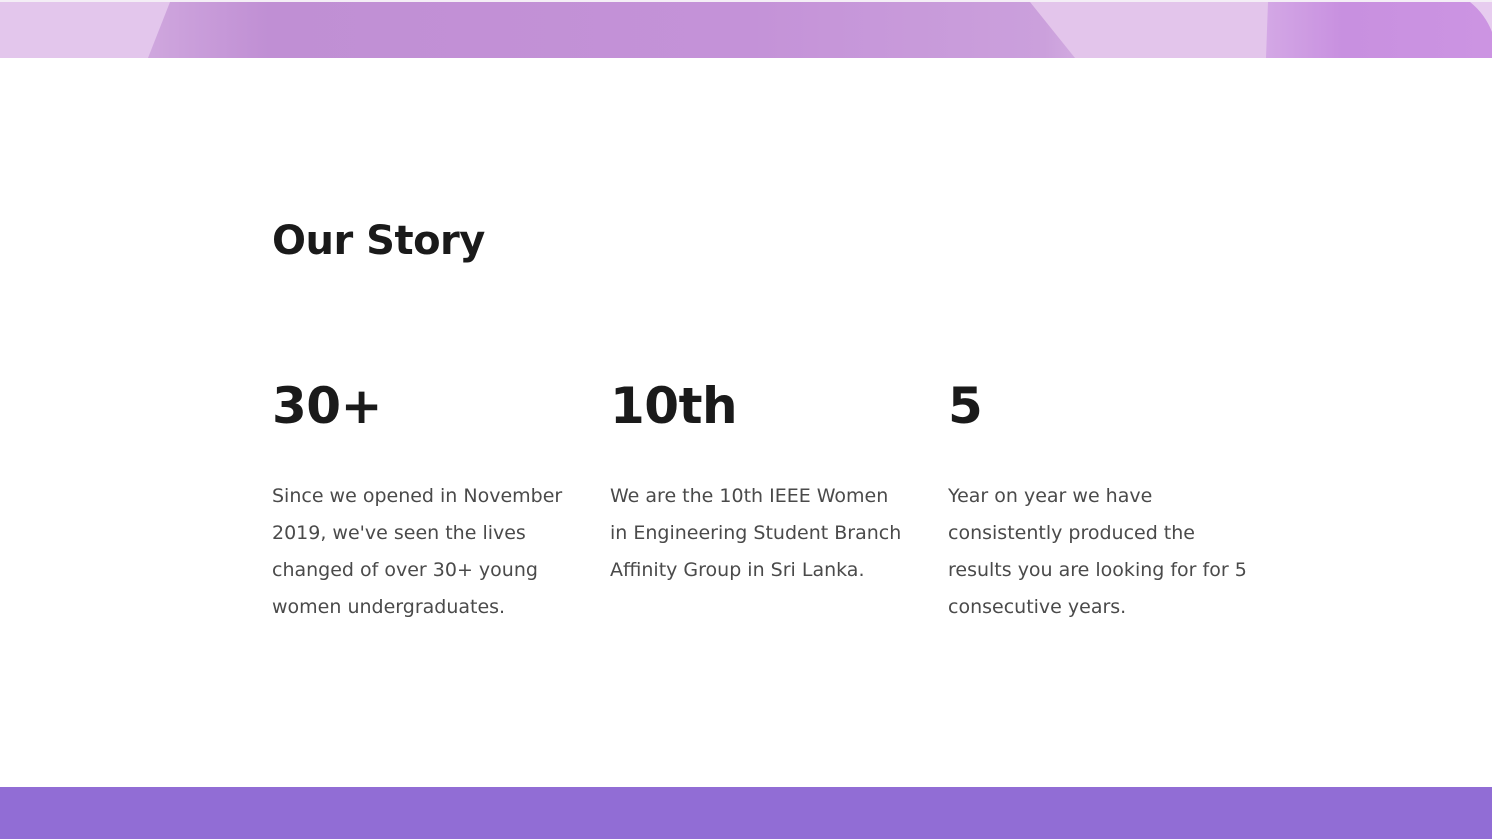  What do you see at coordinates (85, 30) in the screenshot?
I see `banner-shape-left` at bounding box center [85, 30].